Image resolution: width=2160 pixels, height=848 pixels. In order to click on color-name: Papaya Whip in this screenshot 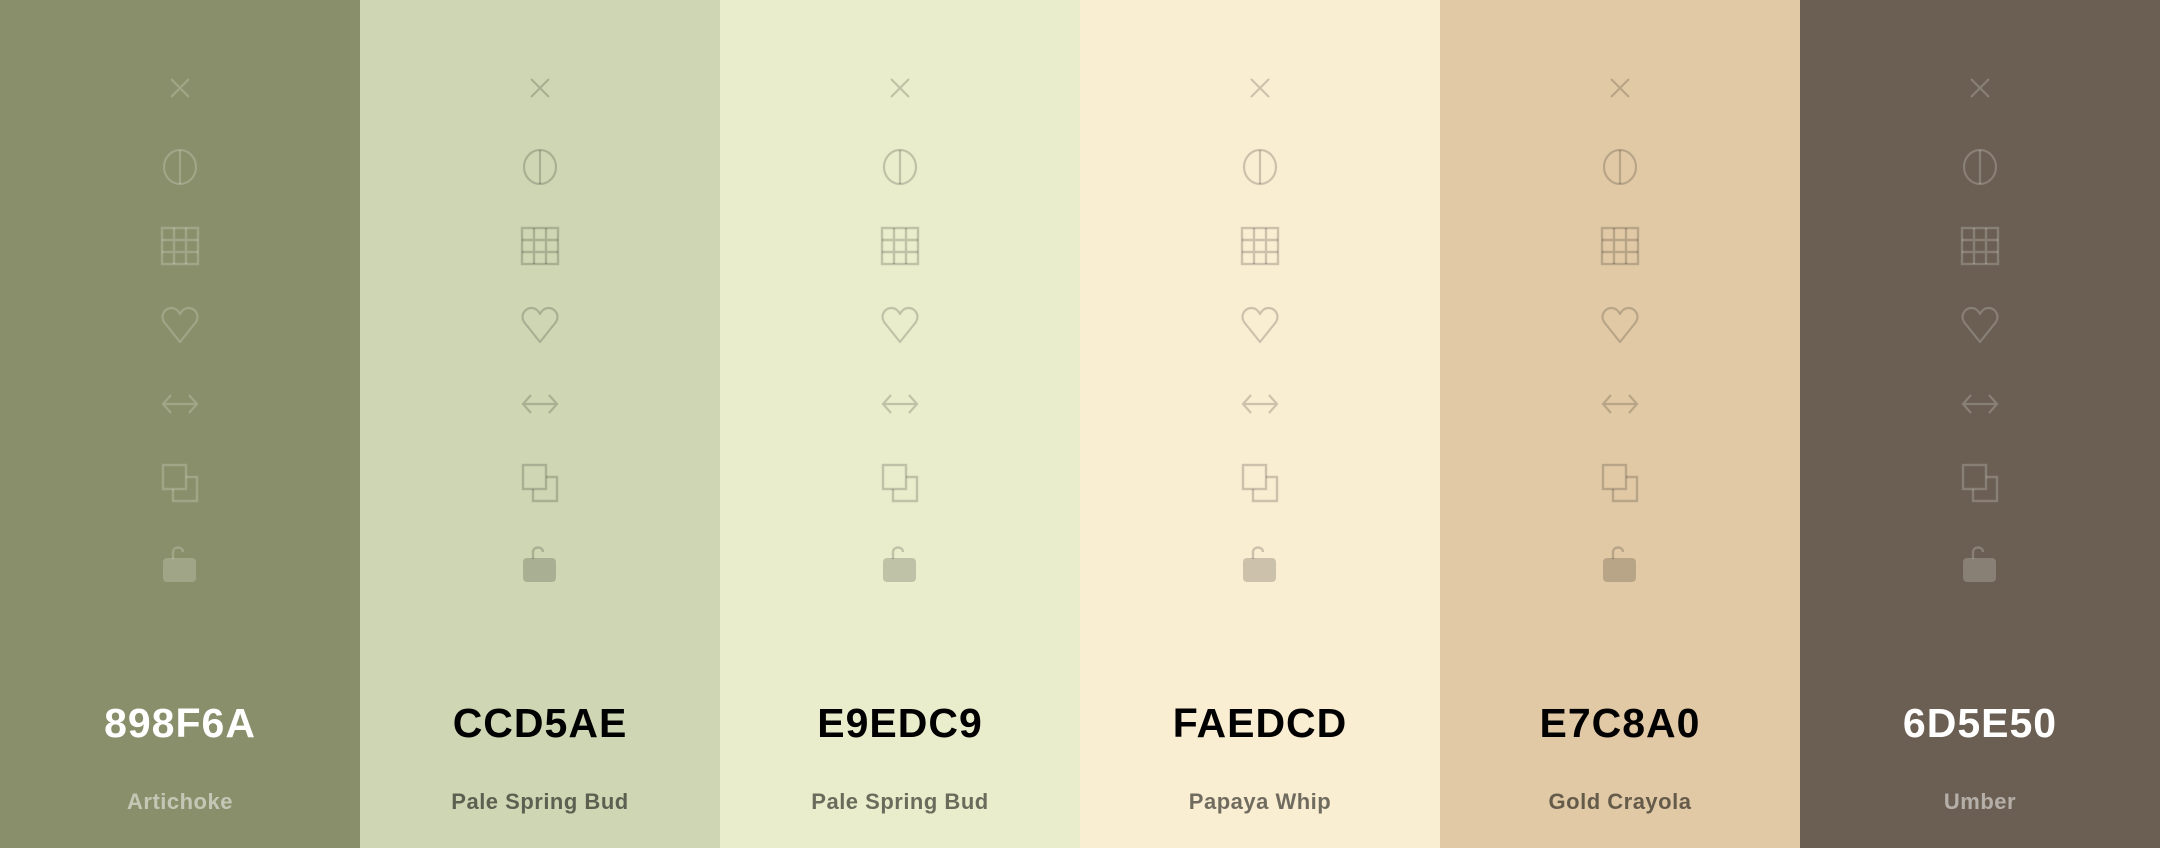, I will do `click(1260, 801)`.